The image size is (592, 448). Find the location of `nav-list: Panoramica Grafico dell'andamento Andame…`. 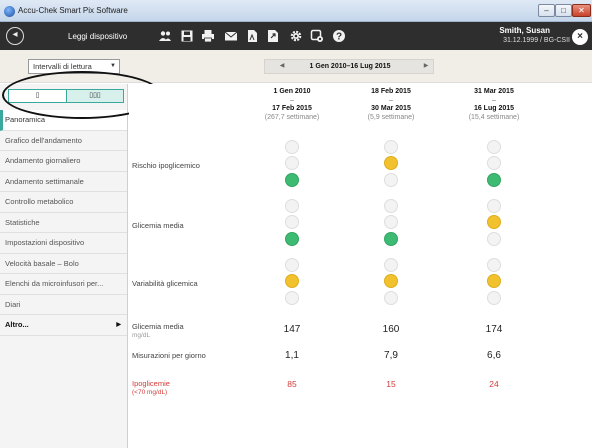

nav-list: Panoramica Grafico dell'andamento Andame… is located at coordinates (63, 223).